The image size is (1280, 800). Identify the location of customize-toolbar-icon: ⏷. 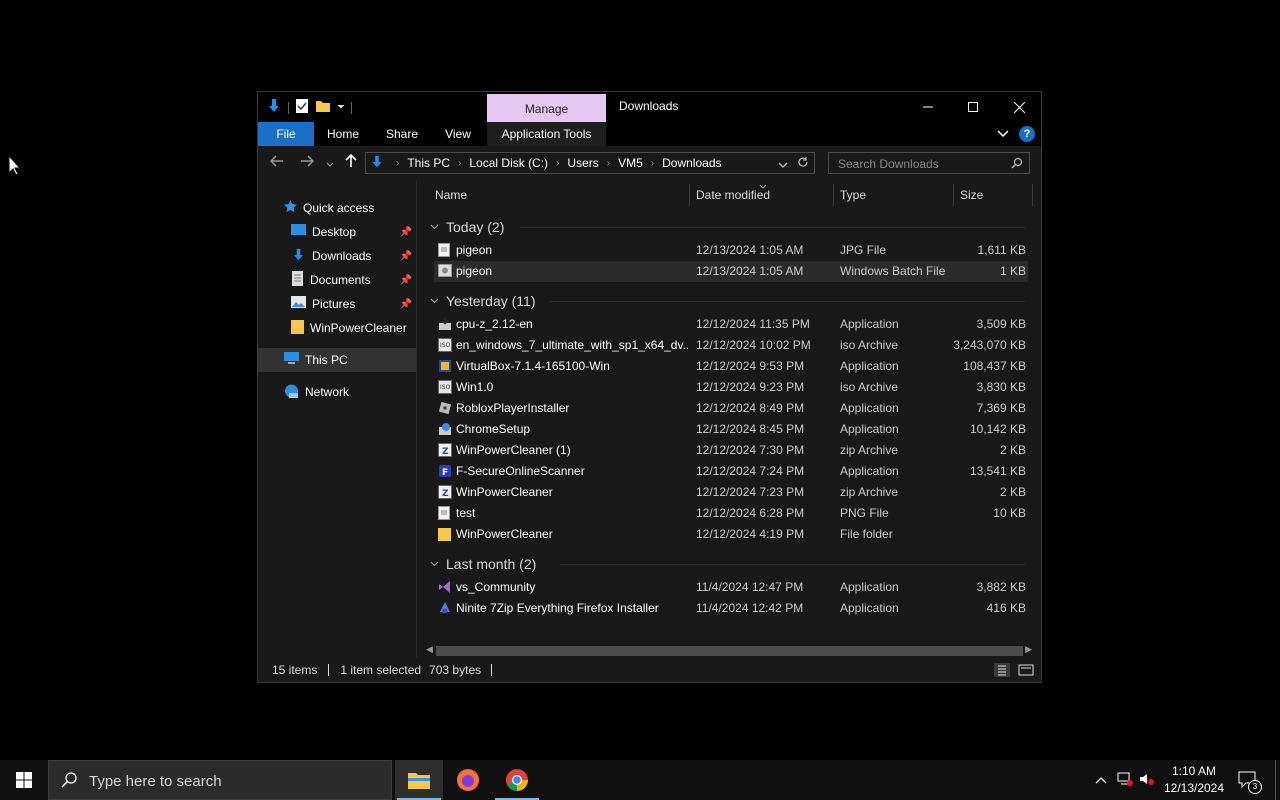
(341, 107).